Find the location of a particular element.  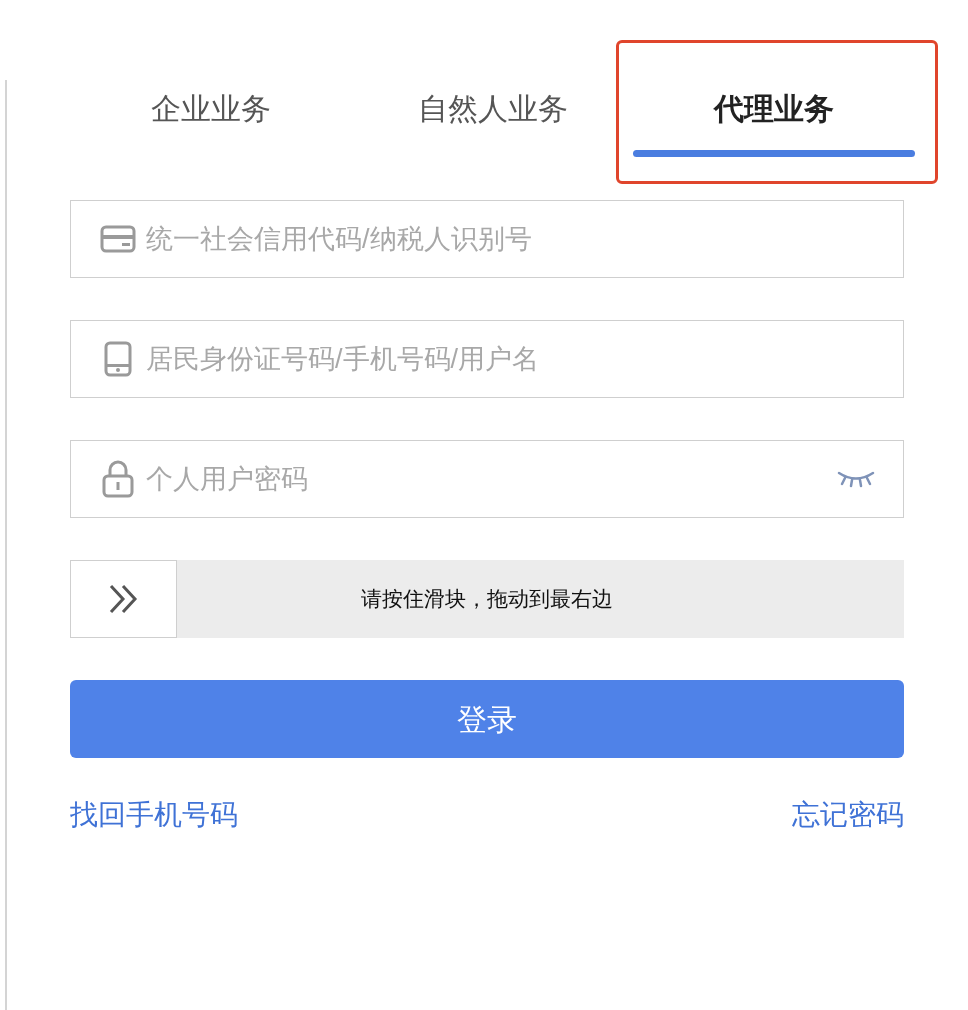

link: 找回手机号码 is located at coordinates (154, 815).